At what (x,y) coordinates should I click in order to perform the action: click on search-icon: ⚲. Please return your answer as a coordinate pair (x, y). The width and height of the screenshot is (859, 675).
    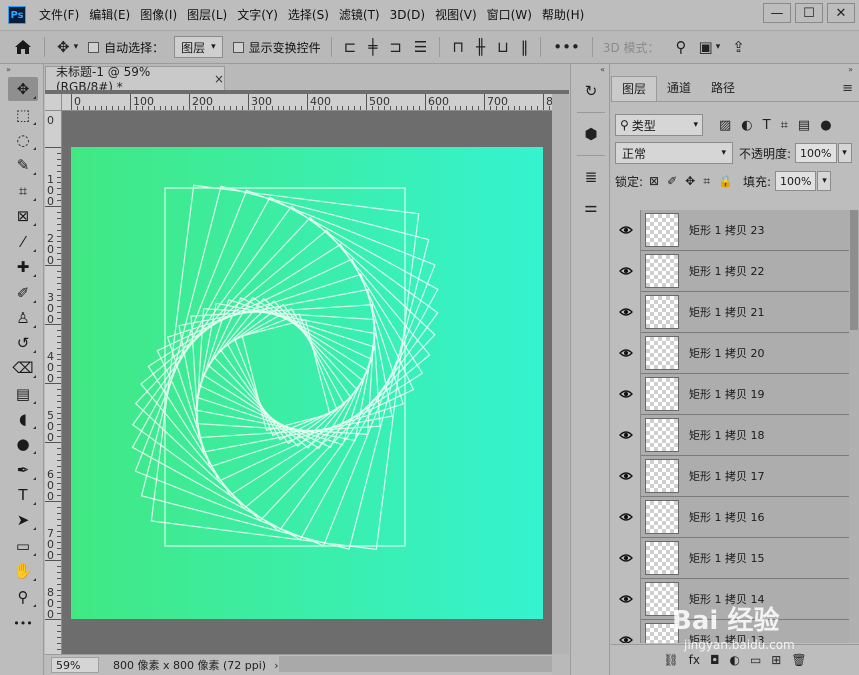
    Looking at the image, I should click on (681, 47).